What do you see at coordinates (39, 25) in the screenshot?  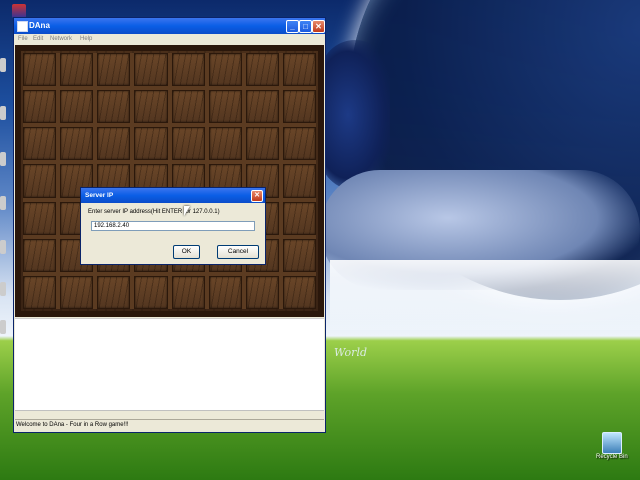 I see `app-title: DAna` at bounding box center [39, 25].